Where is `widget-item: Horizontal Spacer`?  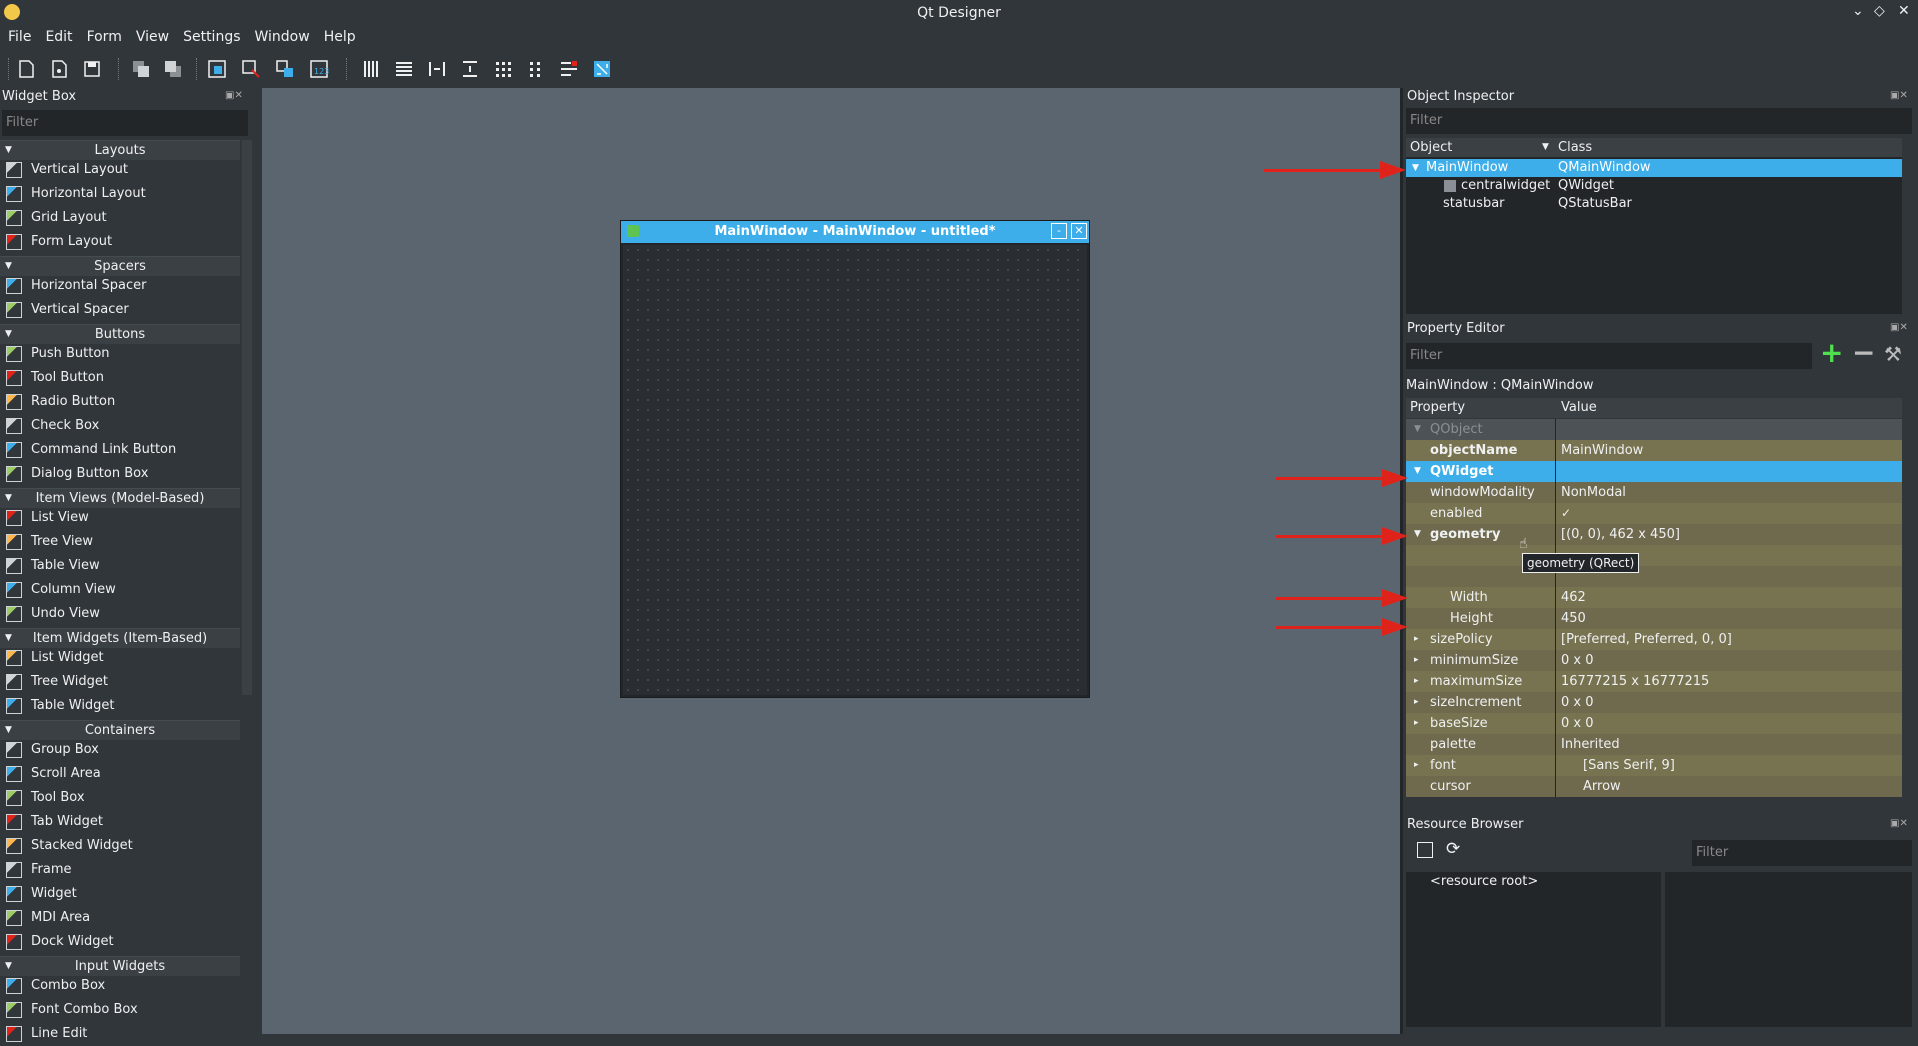 widget-item: Horizontal Spacer is located at coordinates (120, 286).